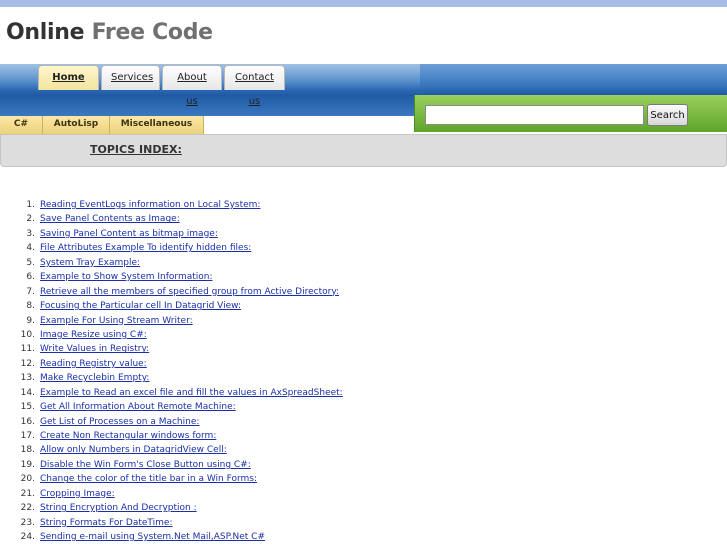  I want to click on topic-link: Saving Panel Content as bitmap image:, so click(129, 234).